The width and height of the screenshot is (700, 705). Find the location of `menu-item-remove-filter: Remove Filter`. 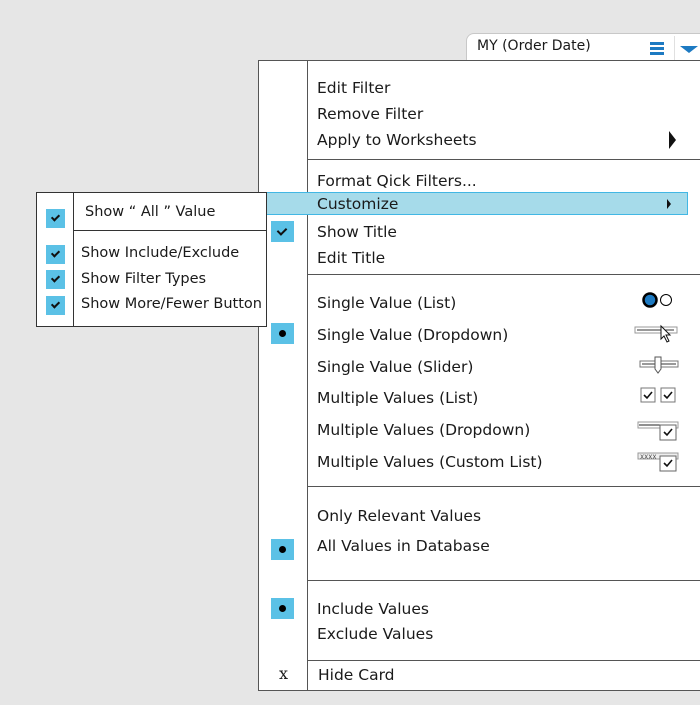

menu-item-remove-filter: Remove Filter is located at coordinates (370, 114).